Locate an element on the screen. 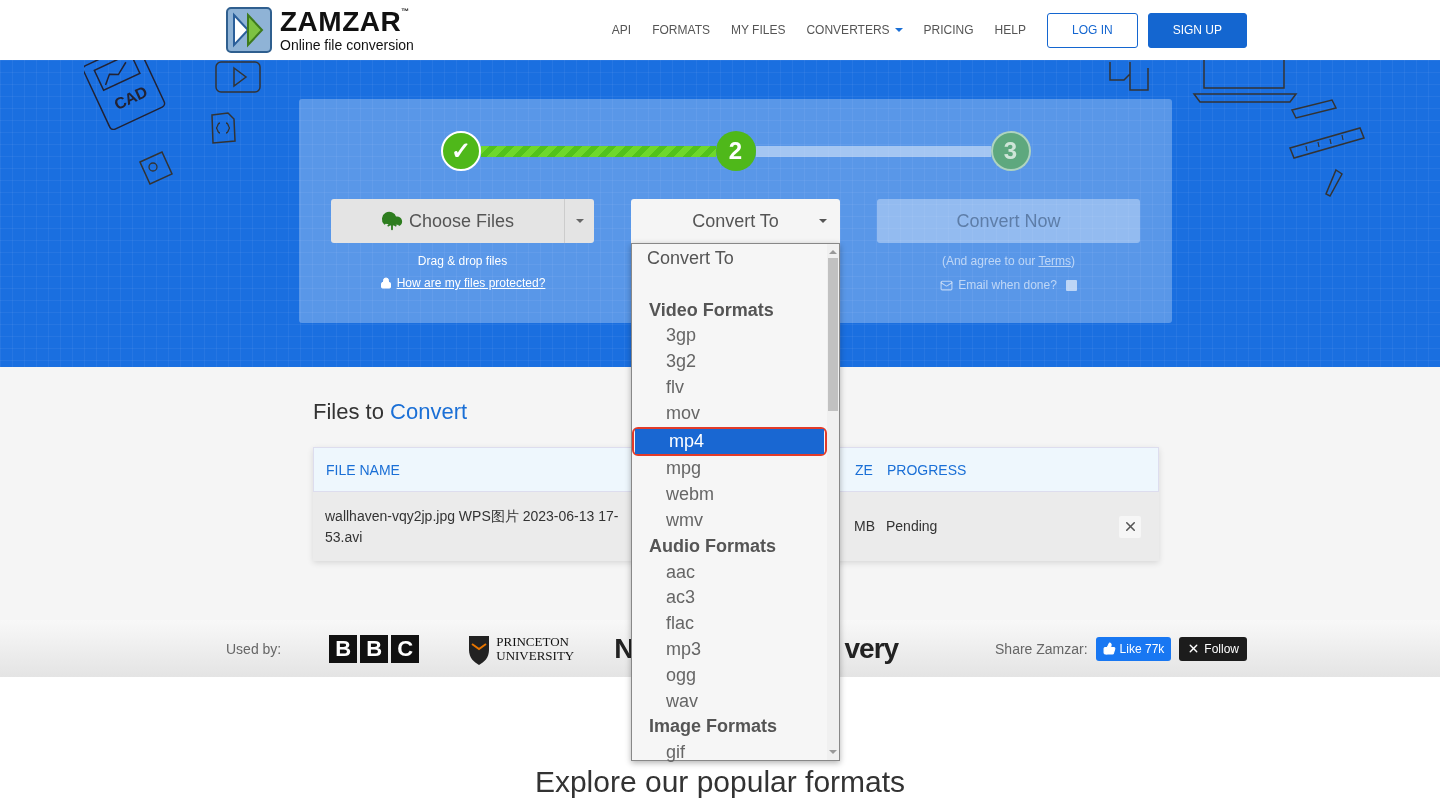  column-header: PROGRESS is located at coordinates (927, 469).